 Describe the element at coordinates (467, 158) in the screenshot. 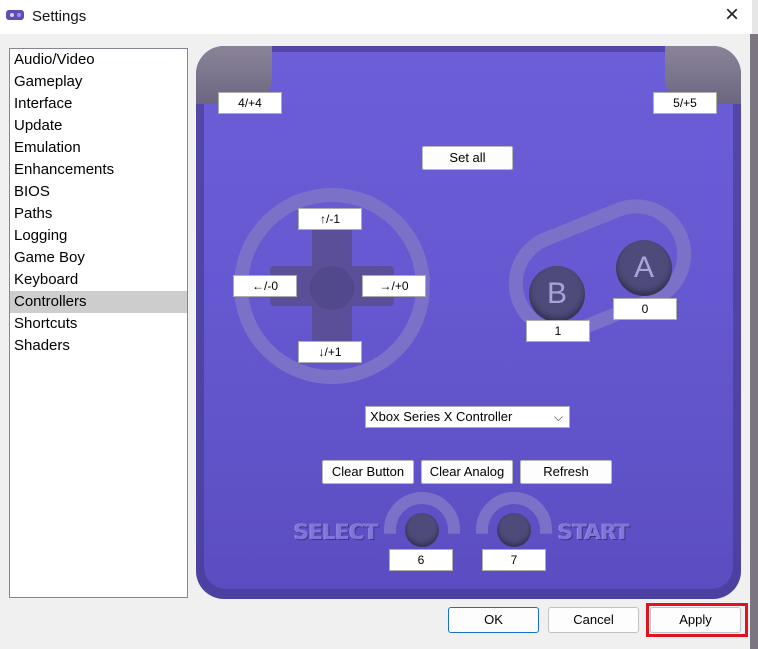

I see `set-all-button: Set all` at that location.